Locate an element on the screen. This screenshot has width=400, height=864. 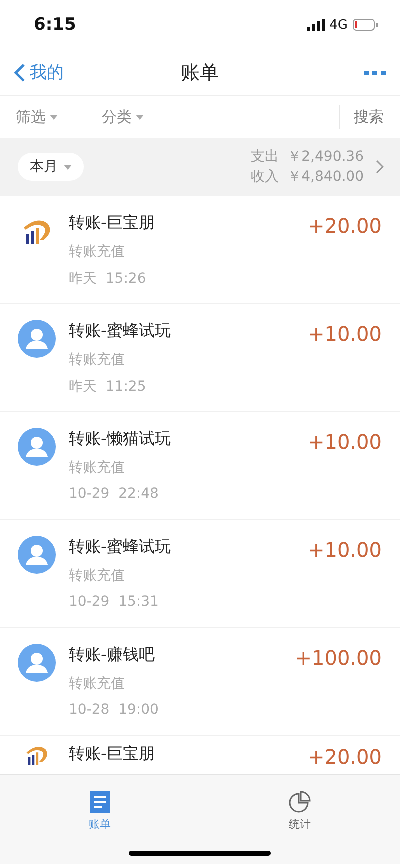
transaction-amount: +100.00 is located at coordinates (338, 658).